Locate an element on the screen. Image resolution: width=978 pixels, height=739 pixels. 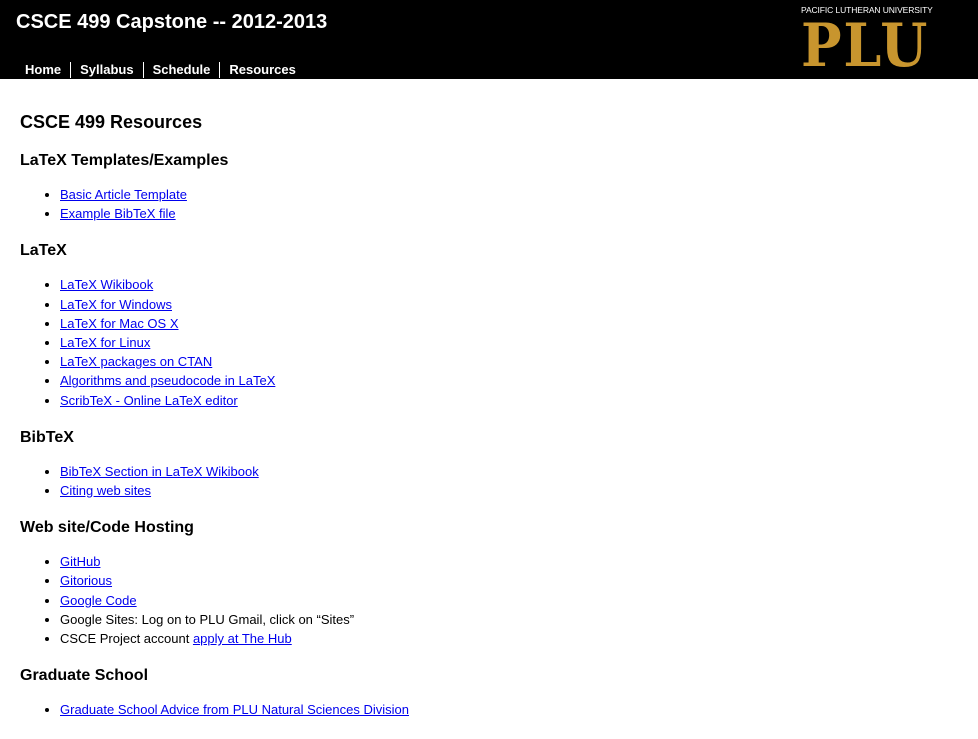
section-heading-code-hosting: Web site/Code Hosting is located at coordinates (107, 528).